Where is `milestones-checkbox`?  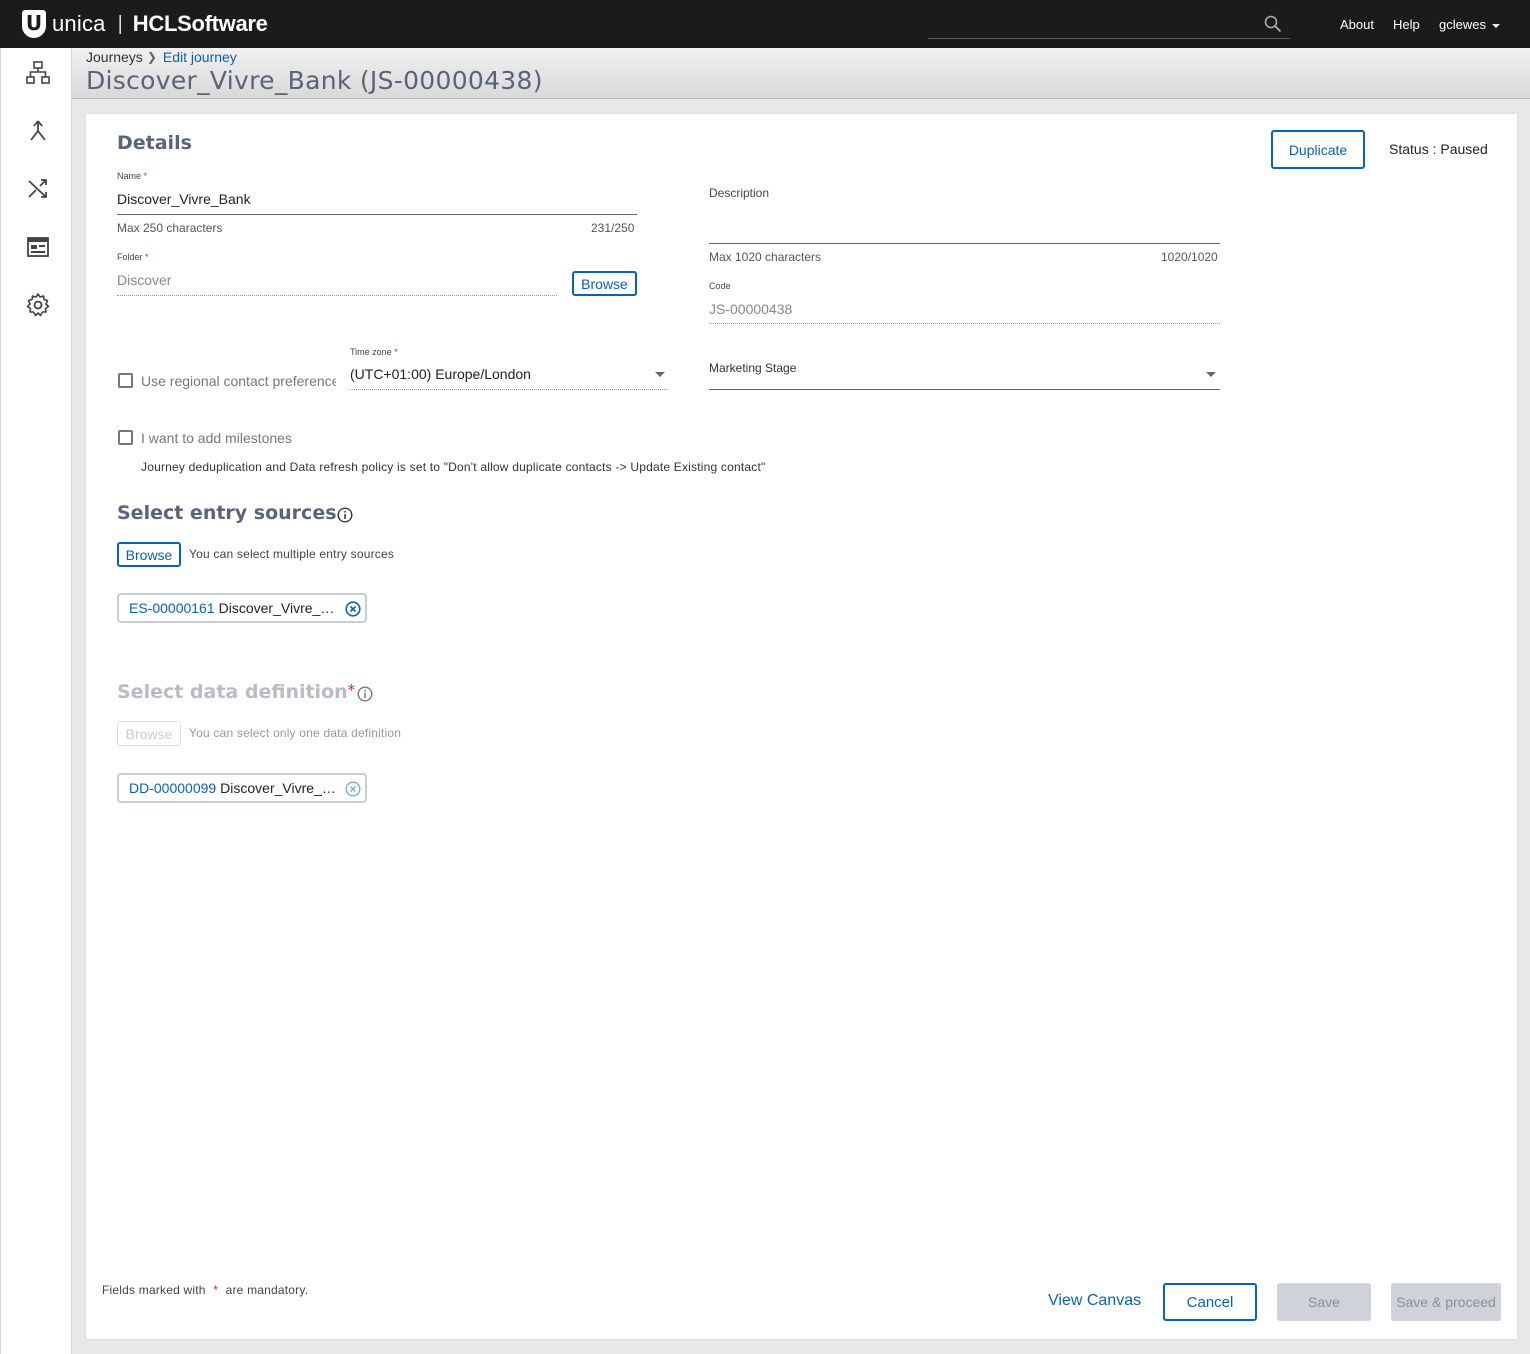
milestones-checkbox is located at coordinates (125, 437).